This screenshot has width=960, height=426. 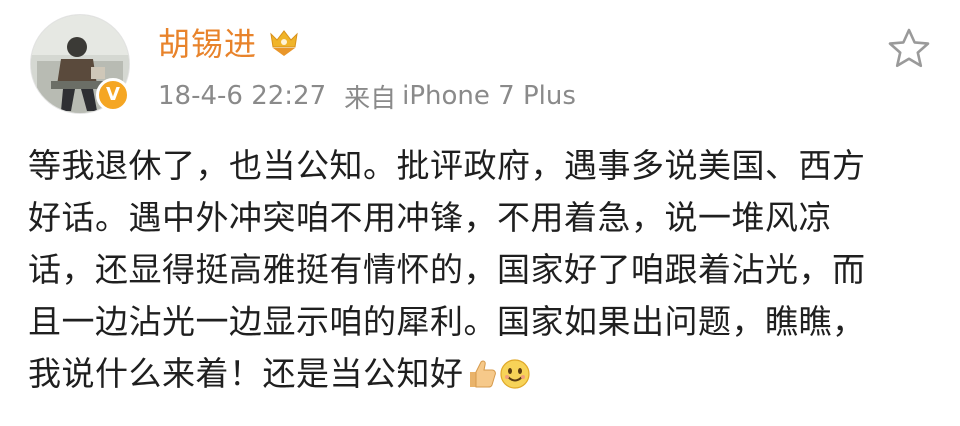 What do you see at coordinates (489, 96) in the screenshot?
I see `post-source: iPhone 7 Plus` at bounding box center [489, 96].